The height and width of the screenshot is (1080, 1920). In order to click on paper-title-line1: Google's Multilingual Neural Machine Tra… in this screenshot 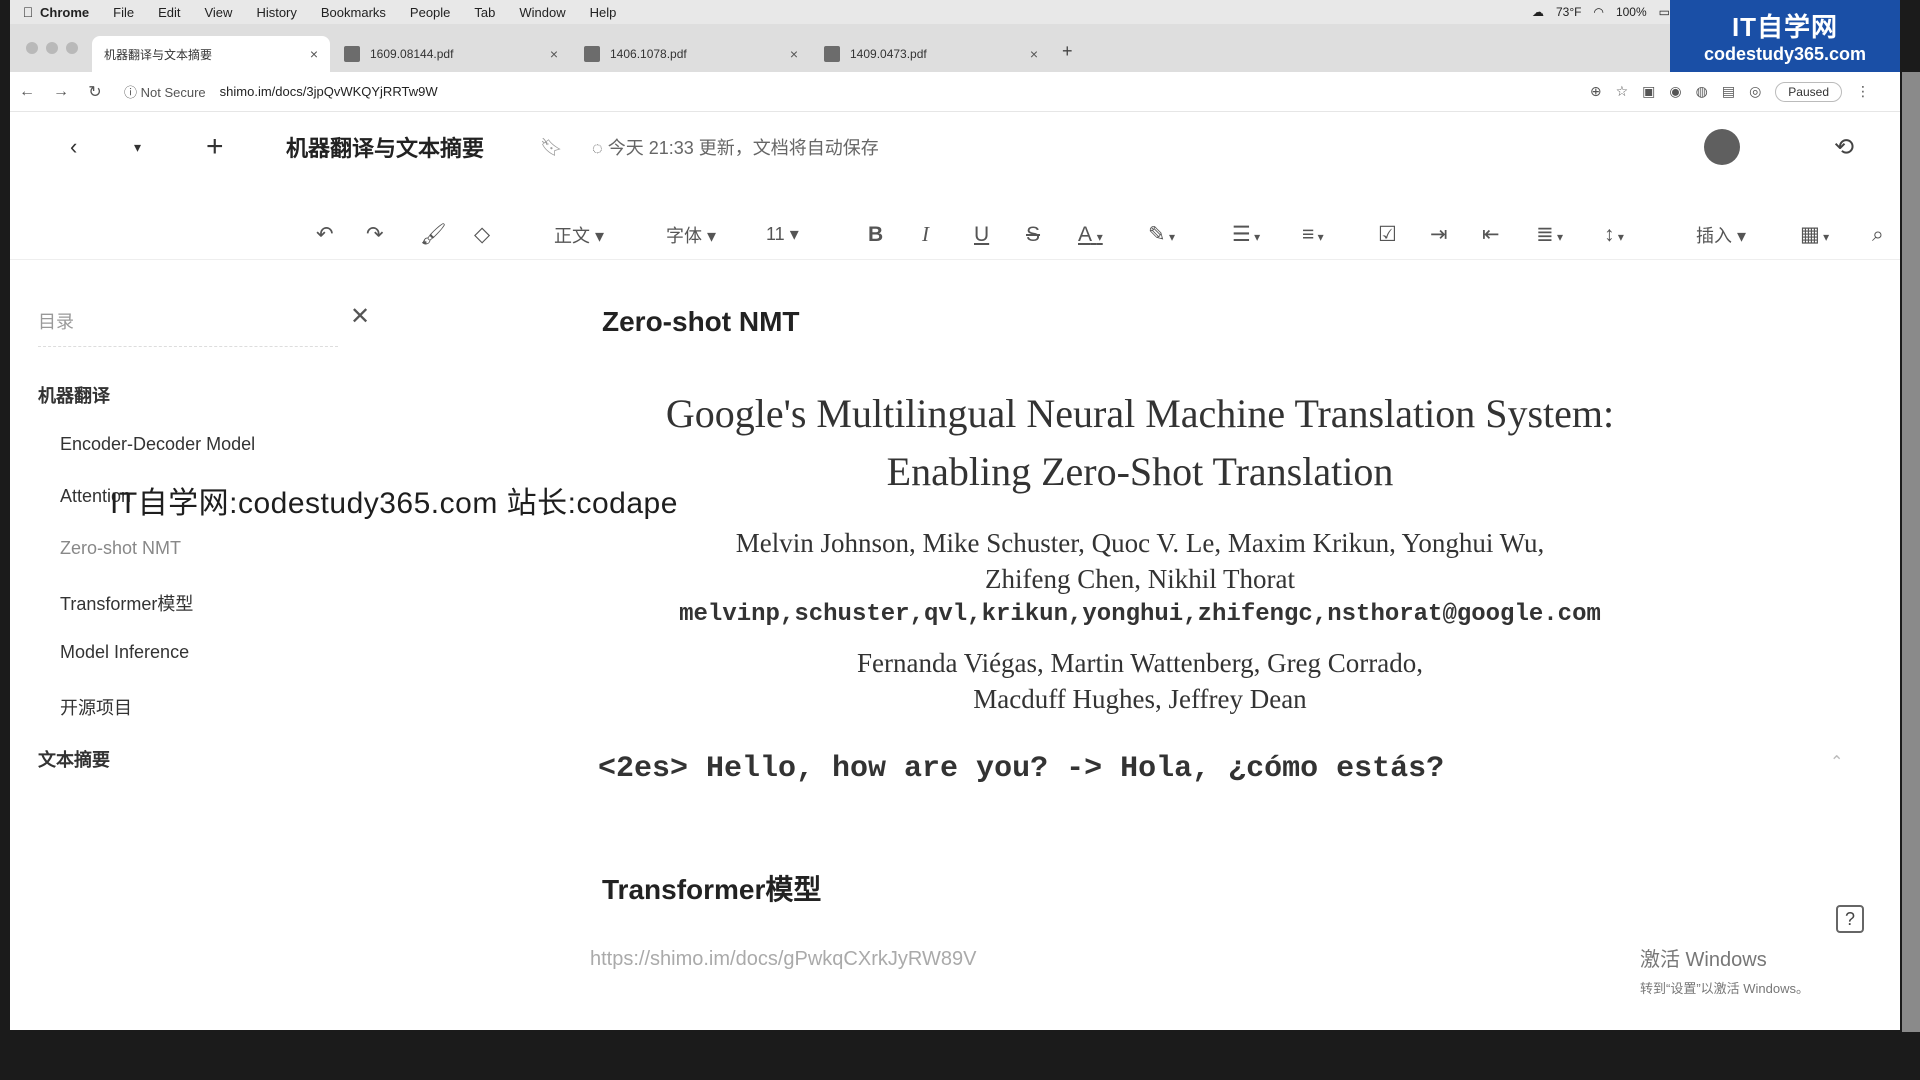, I will do `click(1140, 413)`.